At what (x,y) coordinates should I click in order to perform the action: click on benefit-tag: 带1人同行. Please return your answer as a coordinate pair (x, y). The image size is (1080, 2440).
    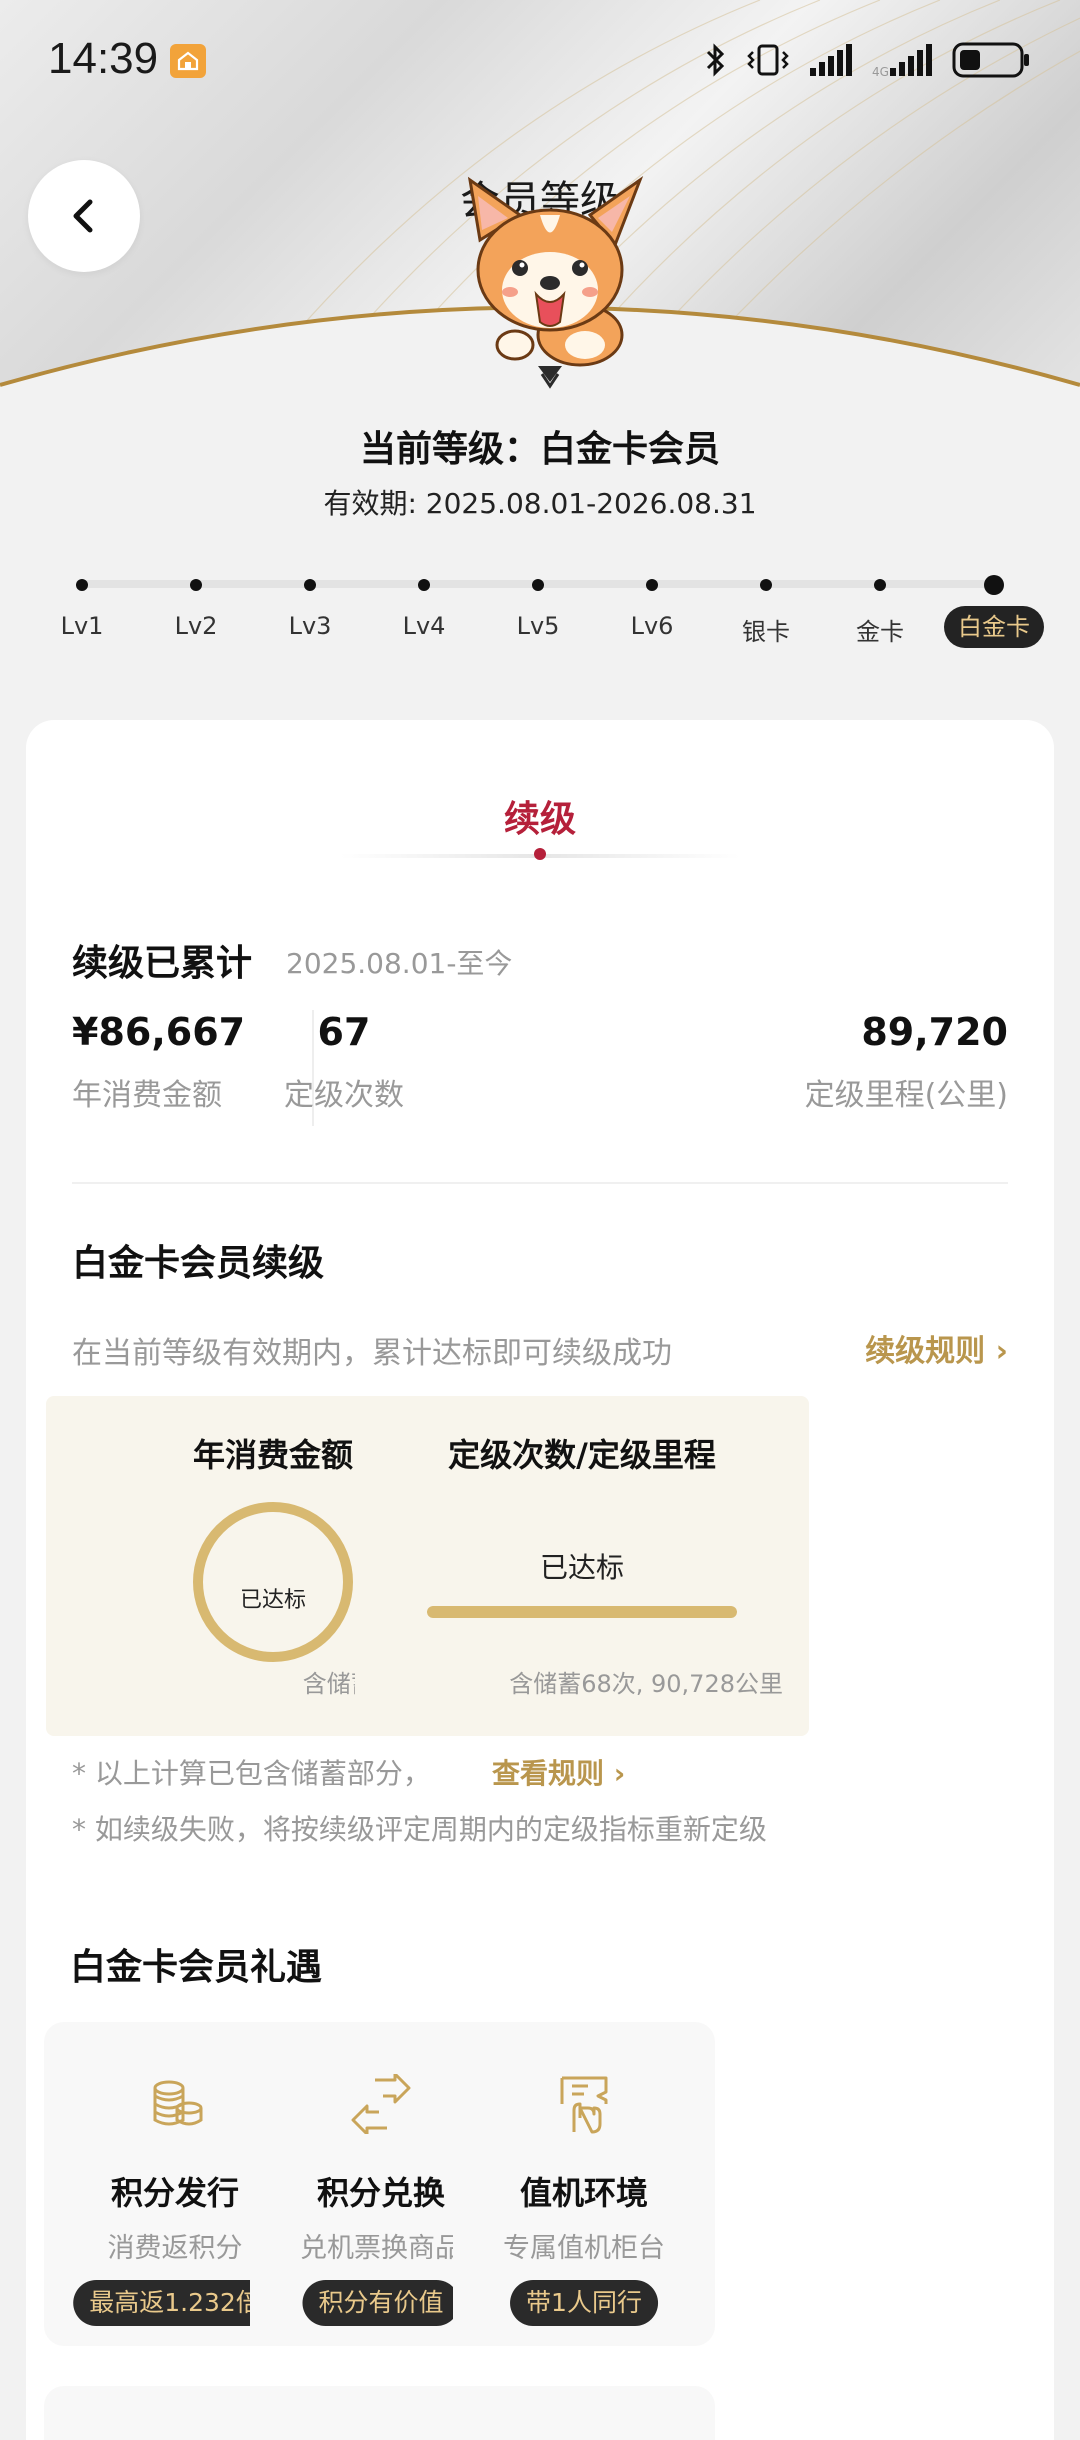
    Looking at the image, I should click on (584, 2303).